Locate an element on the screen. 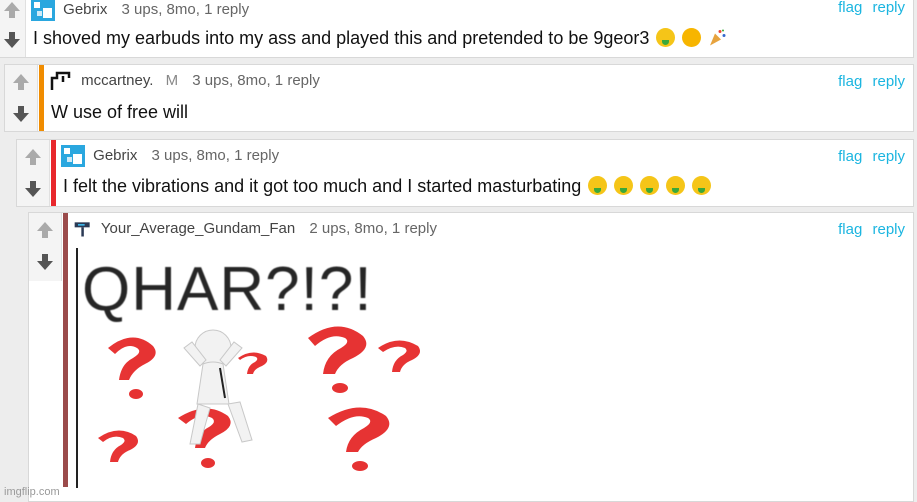 The image size is (917, 502). comment-text-row: W use of free will is located at coordinates (119, 112).